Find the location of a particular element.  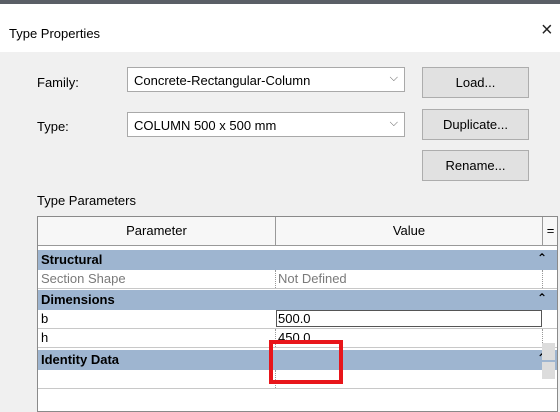

type-value: COLUMN 500 x 500 mm is located at coordinates (205, 125).